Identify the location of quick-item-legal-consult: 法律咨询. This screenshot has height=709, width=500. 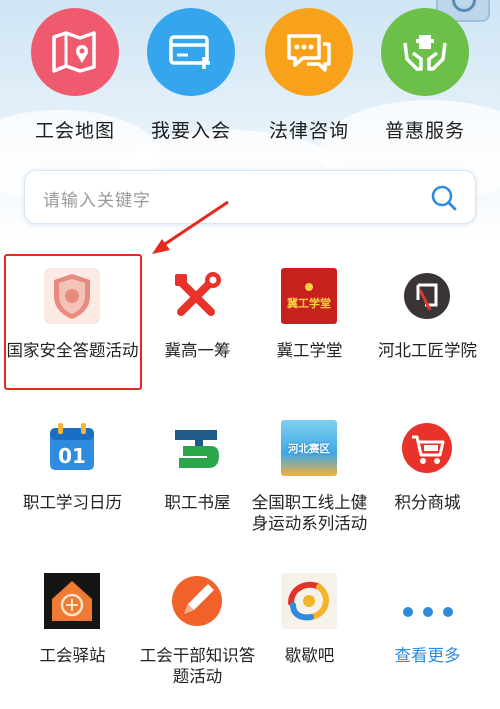
(309, 78).